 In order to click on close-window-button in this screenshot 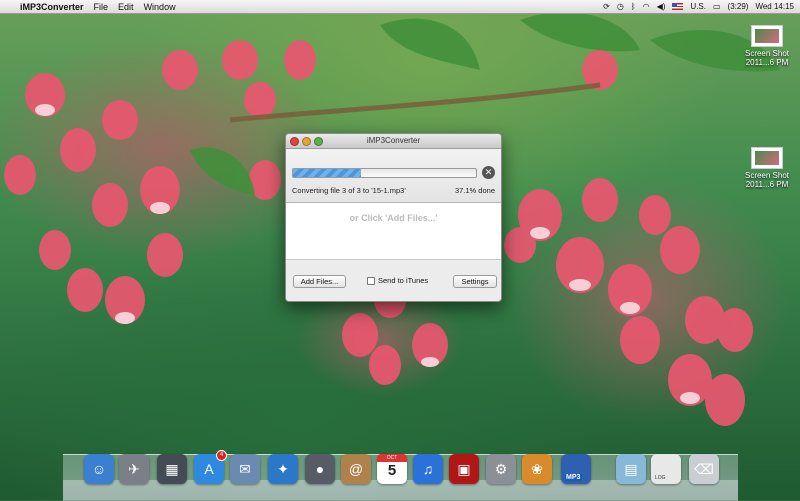, I will do `click(294, 141)`.